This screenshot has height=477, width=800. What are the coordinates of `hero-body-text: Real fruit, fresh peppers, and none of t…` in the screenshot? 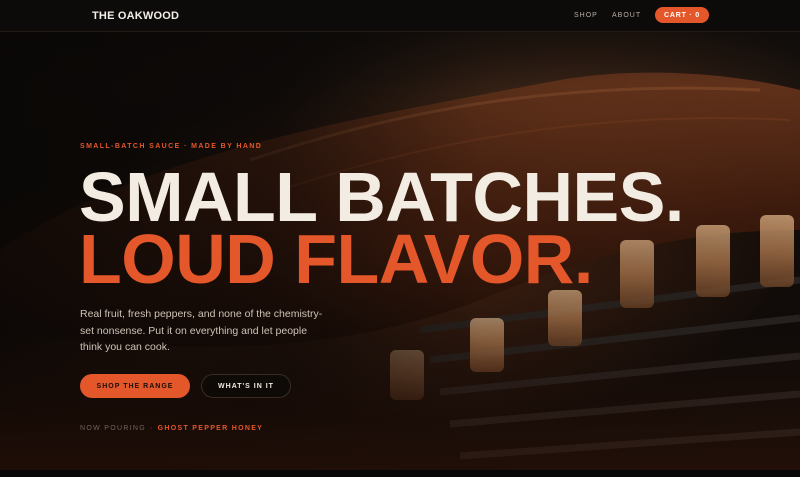 It's located at (201, 331).